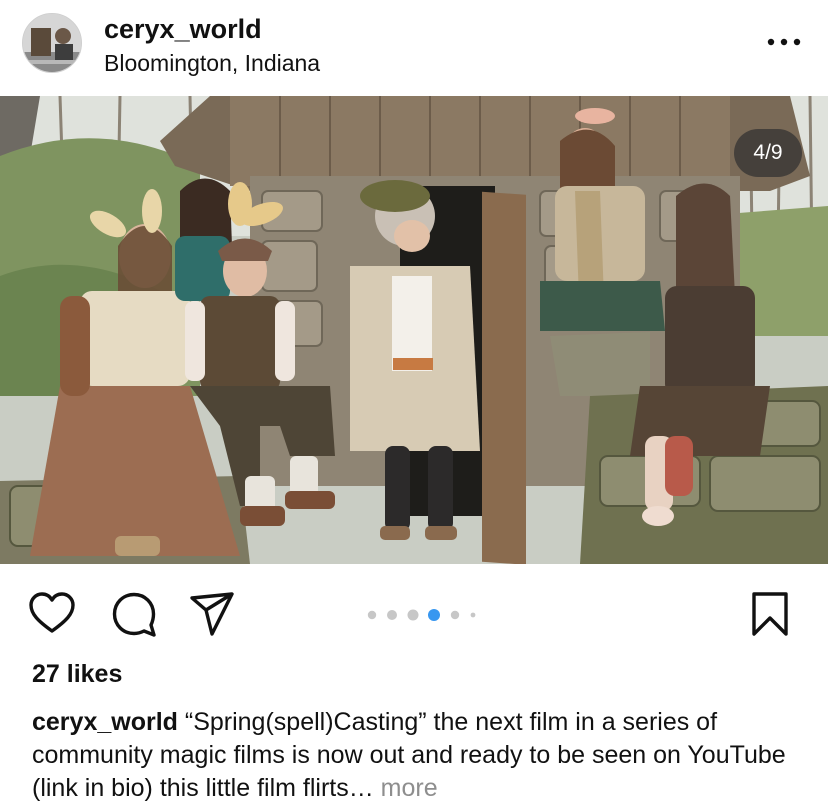 The image size is (828, 810). Describe the element at coordinates (52, 614) in the screenshot. I see `heart-icon` at that location.